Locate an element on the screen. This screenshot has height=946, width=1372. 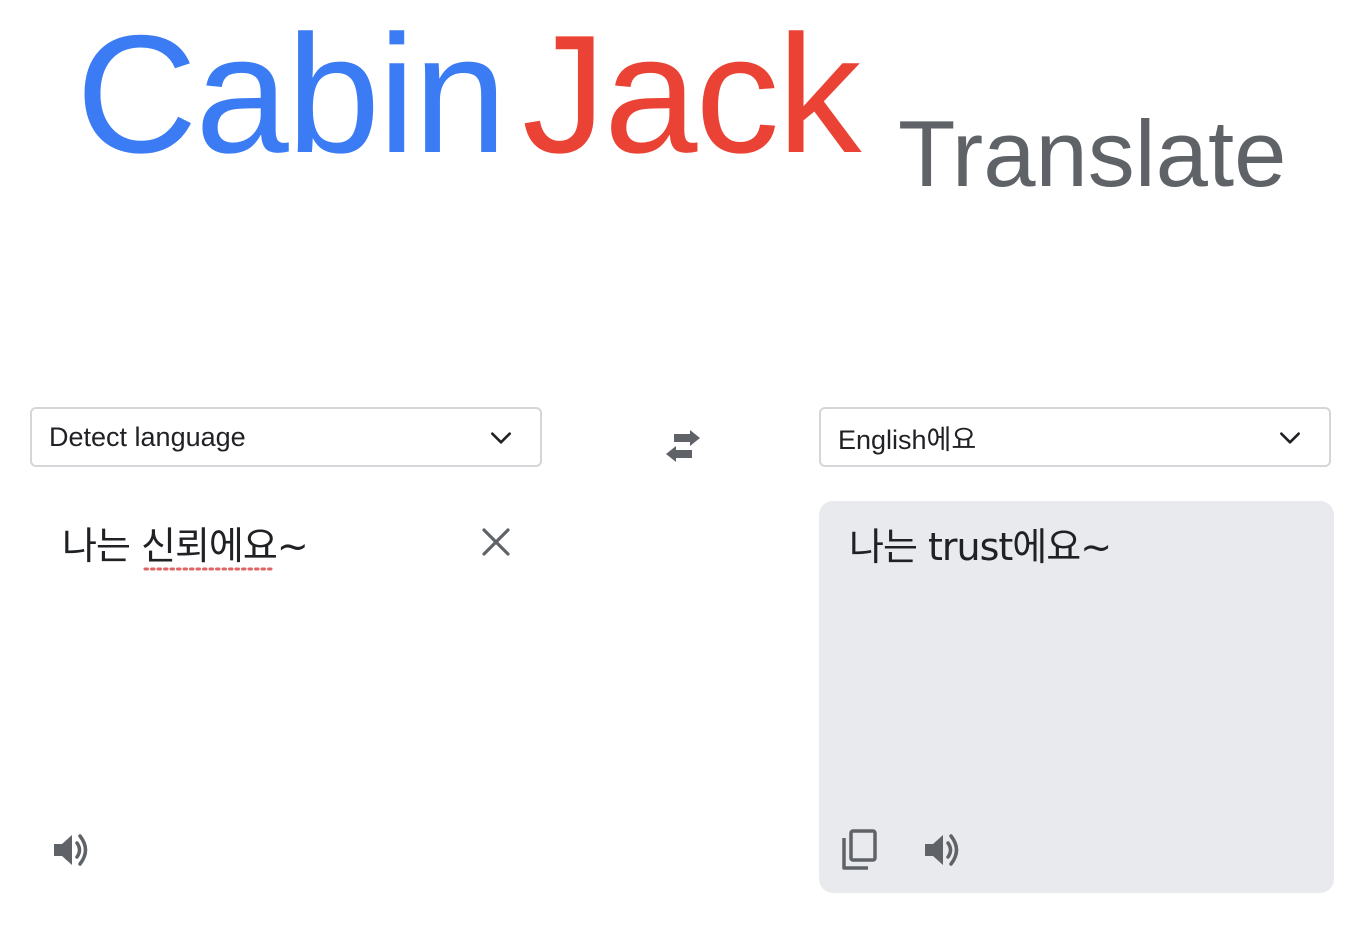
close-icon is located at coordinates (496, 542).